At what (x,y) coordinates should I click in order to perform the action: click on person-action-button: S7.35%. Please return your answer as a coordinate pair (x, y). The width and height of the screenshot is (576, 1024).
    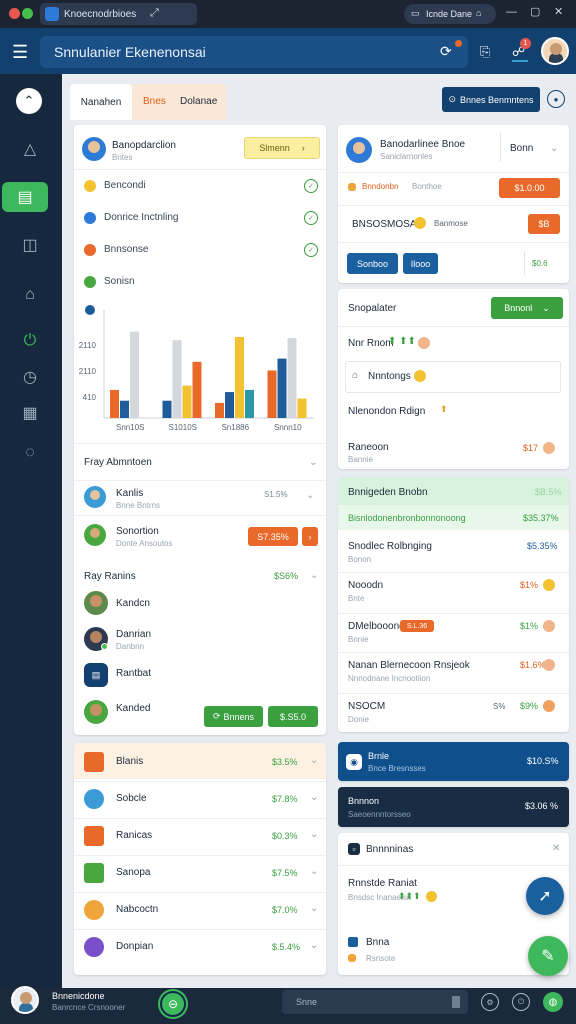
    Looking at the image, I should click on (273, 536).